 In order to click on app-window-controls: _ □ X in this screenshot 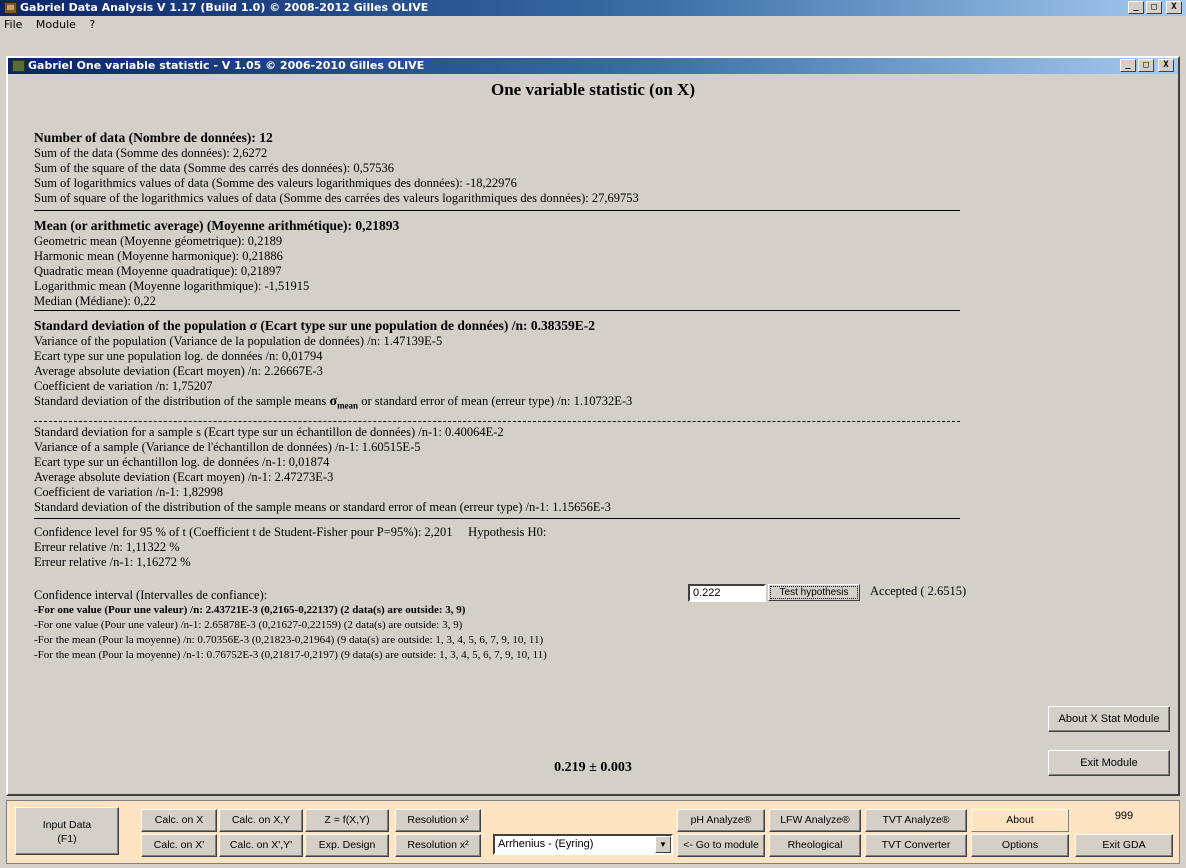, I will do `click(1155, 7)`.